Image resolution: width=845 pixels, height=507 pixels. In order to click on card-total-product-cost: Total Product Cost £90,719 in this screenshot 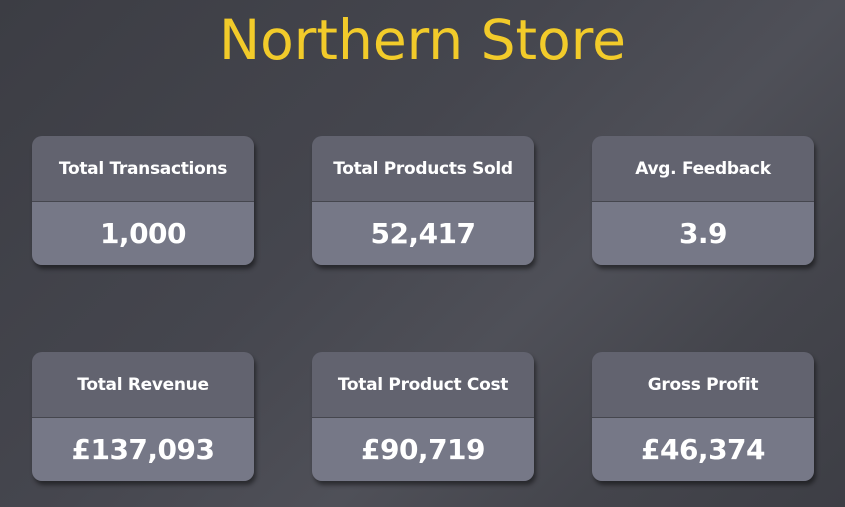, I will do `click(423, 416)`.